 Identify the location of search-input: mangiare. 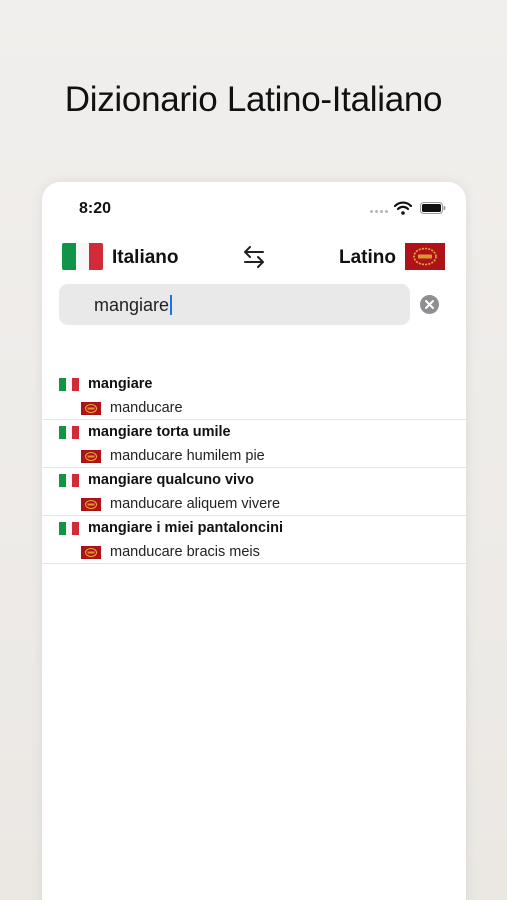
(234, 304).